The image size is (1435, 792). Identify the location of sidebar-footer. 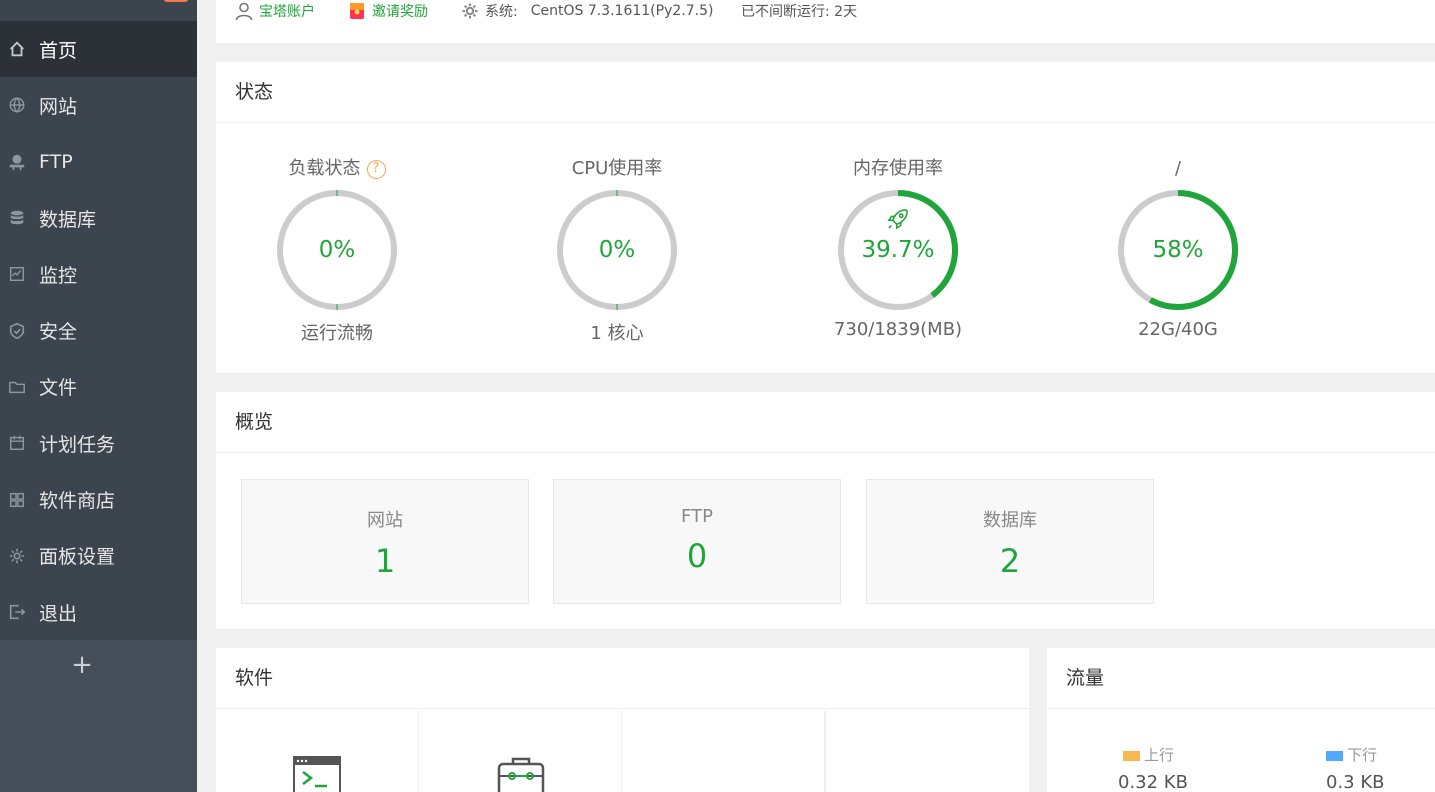
(98, 716).